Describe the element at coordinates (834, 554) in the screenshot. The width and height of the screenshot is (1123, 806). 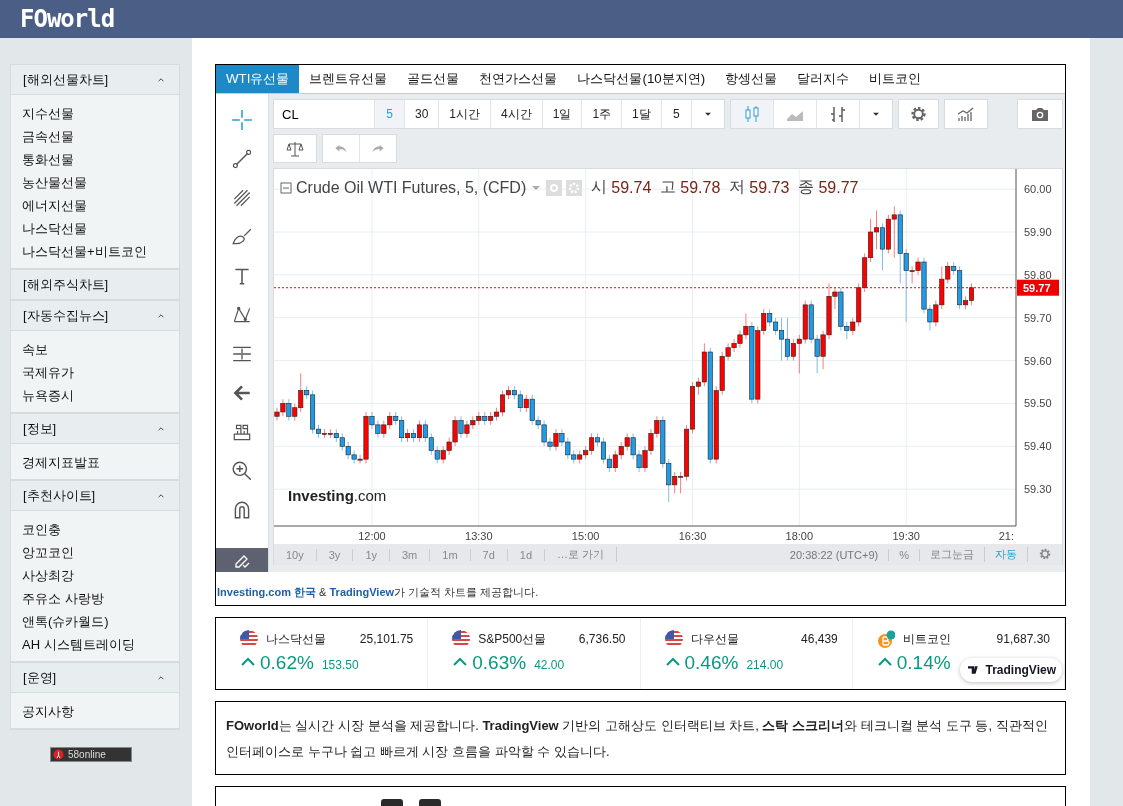
I see `clock: 20:38:22 (UTC+9)` at that location.